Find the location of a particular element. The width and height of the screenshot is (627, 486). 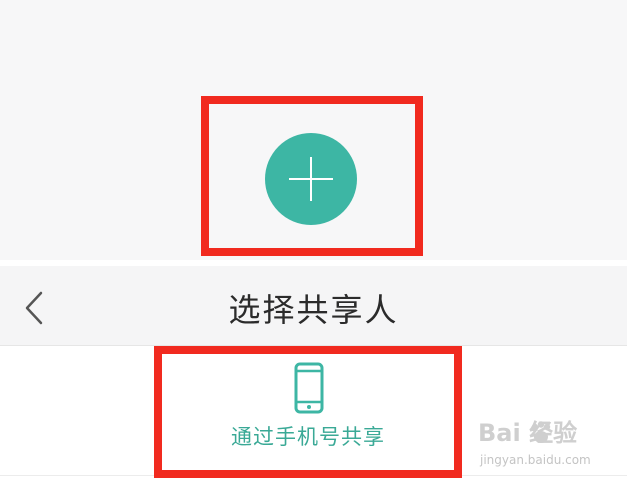

page-title: 选择共享人 is located at coordinates (313, 310).